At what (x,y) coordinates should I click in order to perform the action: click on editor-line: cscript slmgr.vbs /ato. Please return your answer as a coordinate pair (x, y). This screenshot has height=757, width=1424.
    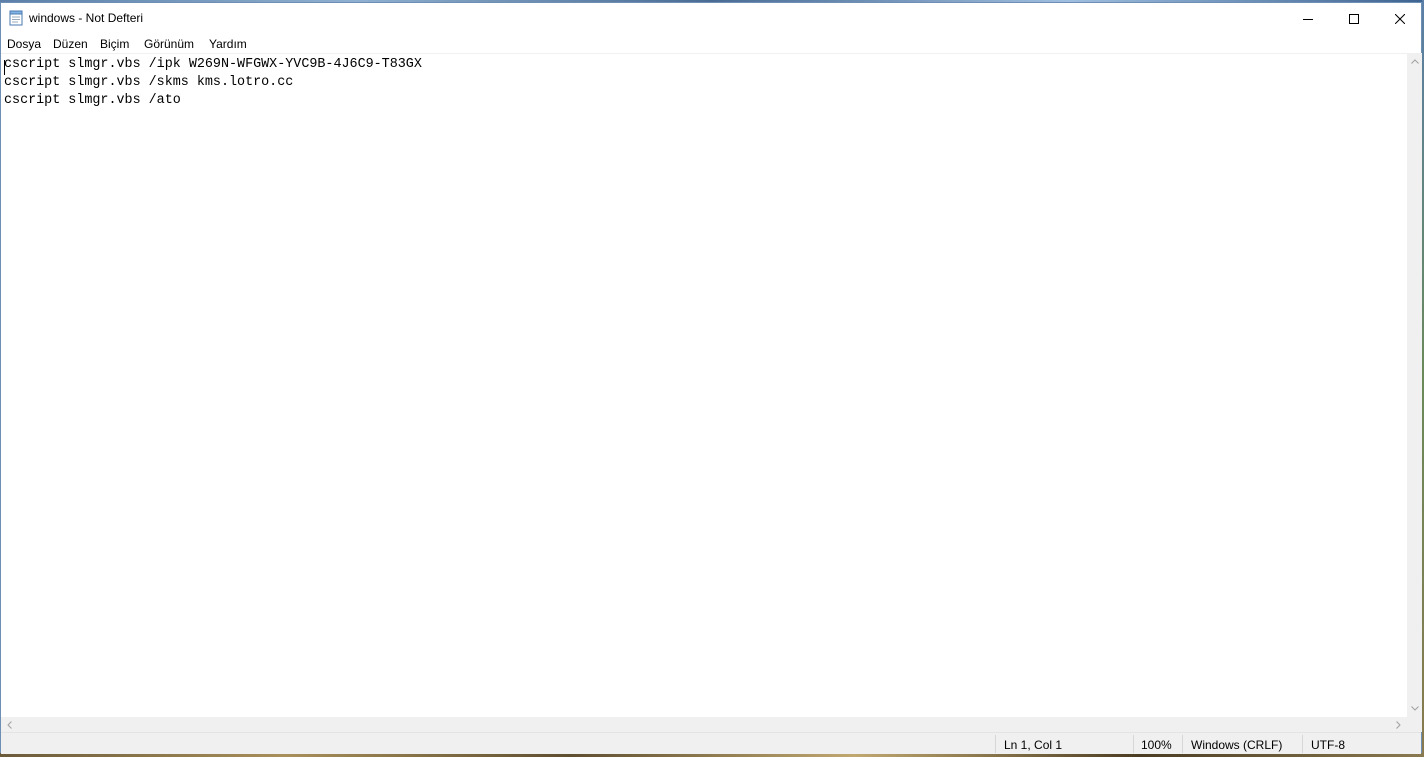
    Looking at the image, I should click on (92, 100).